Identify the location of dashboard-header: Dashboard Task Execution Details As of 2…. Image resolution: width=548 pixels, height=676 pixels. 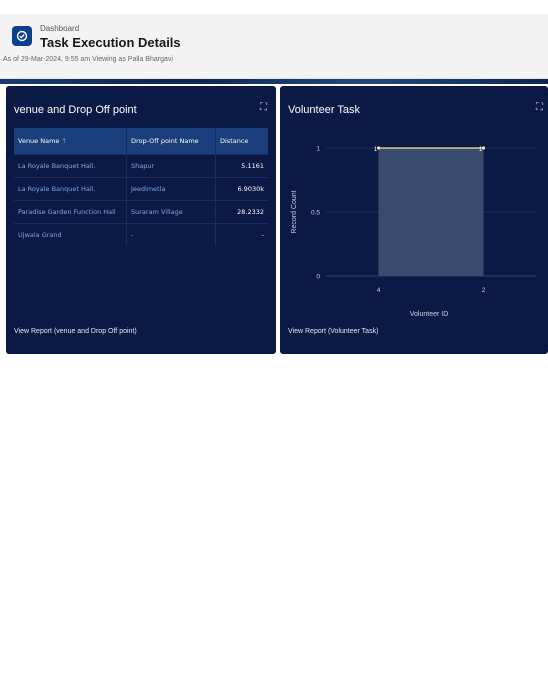
(274, 46).